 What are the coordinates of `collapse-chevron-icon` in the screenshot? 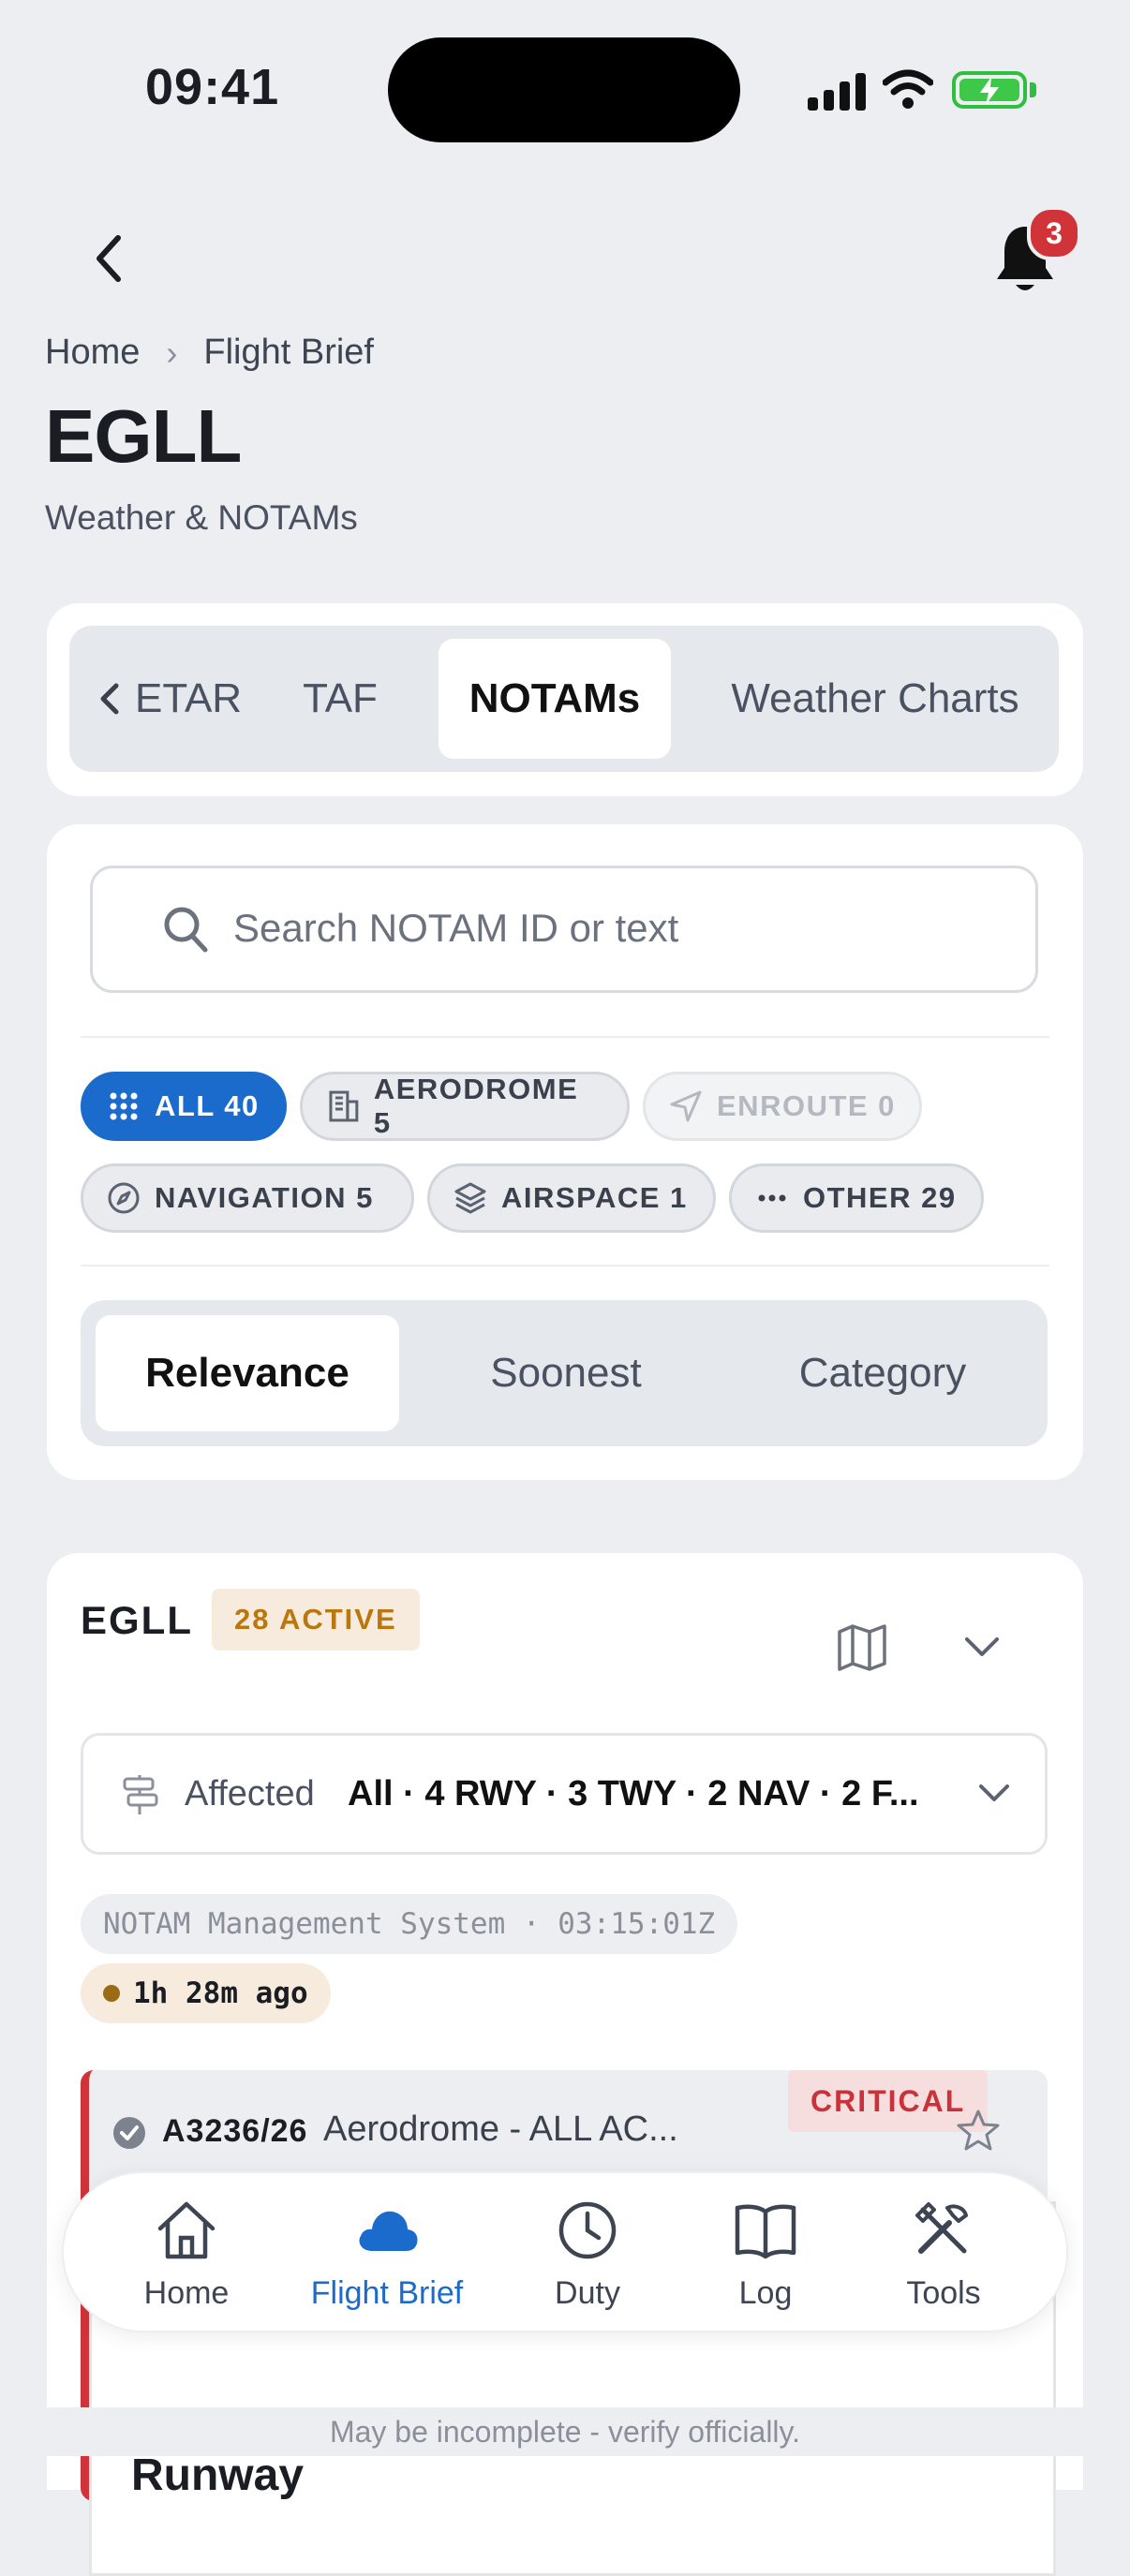 It's located at (981, 1647).